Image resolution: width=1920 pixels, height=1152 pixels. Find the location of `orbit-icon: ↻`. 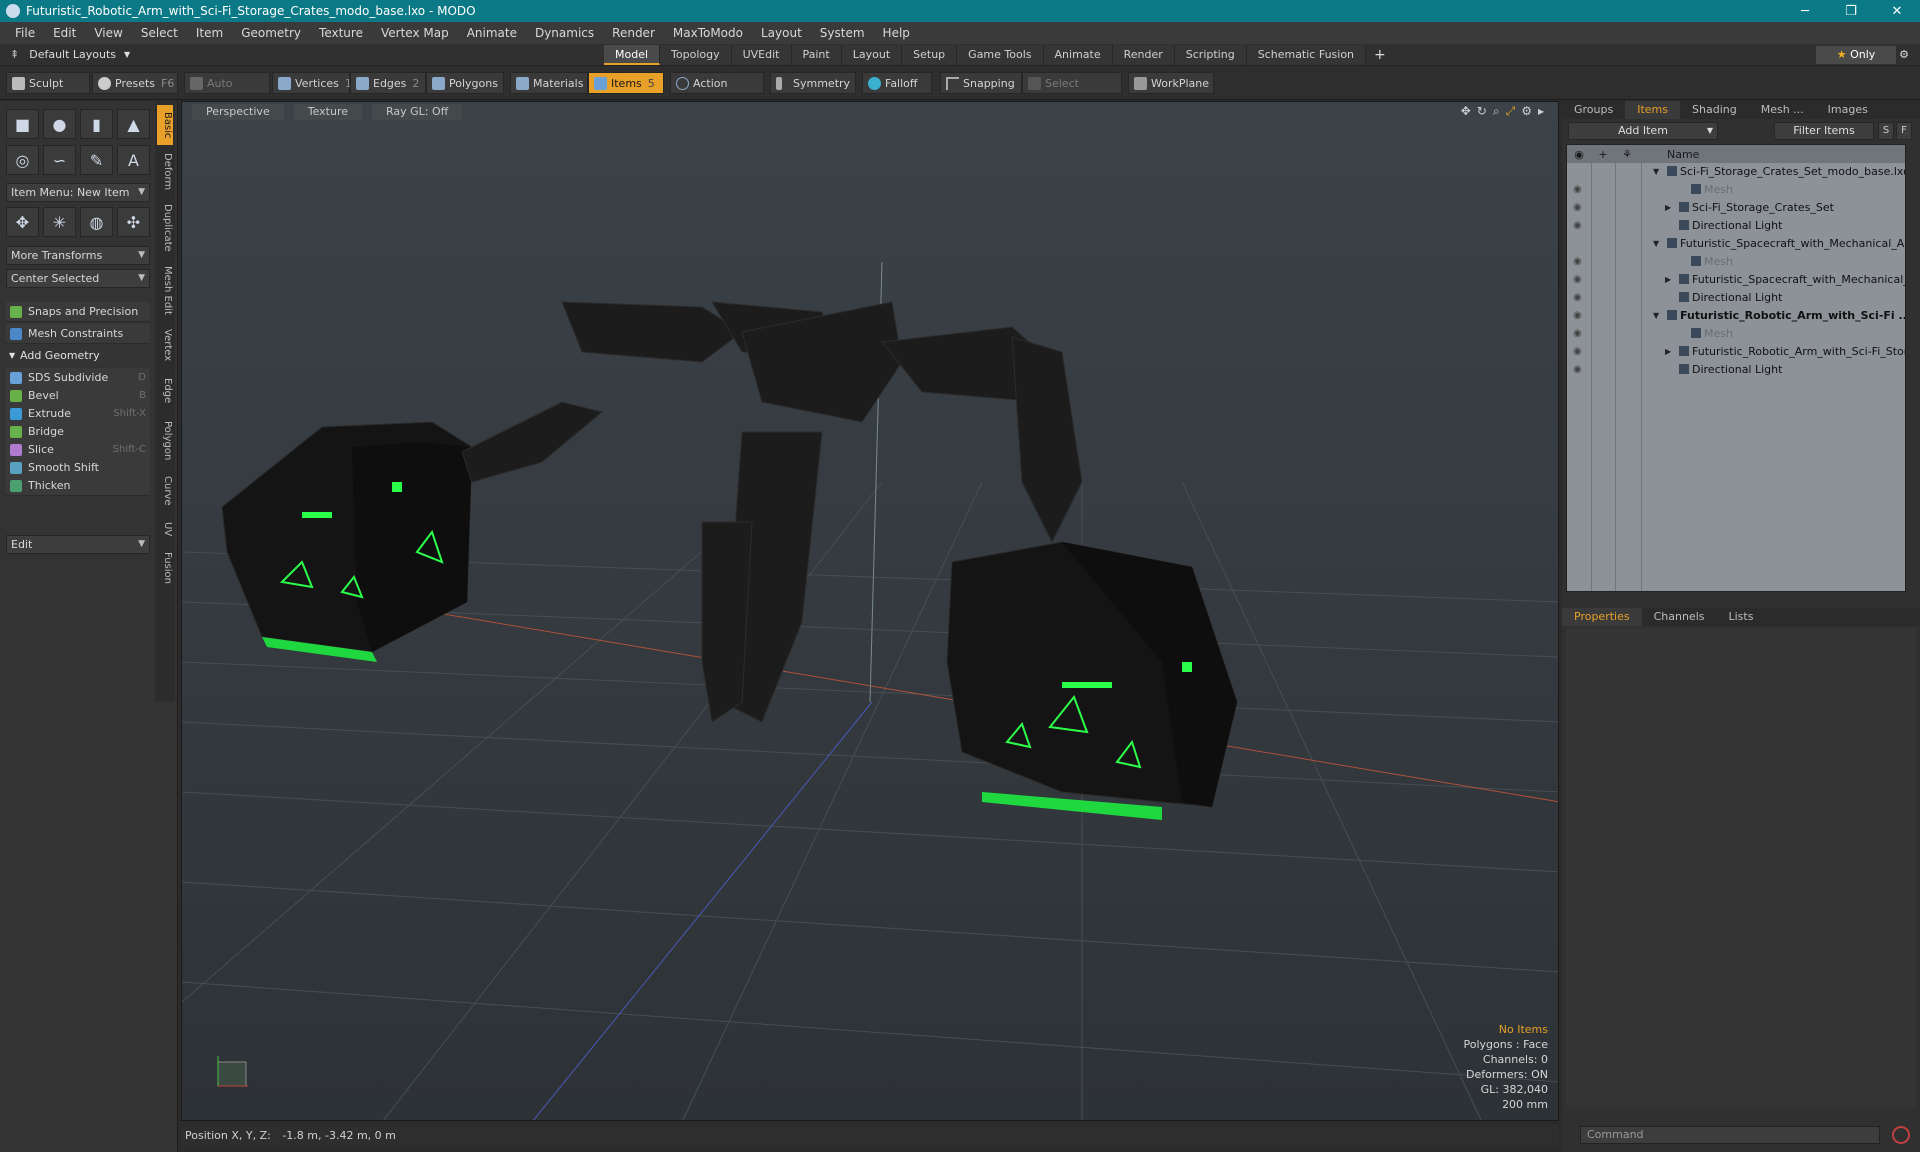

orbit-icon: ↻ is located at coordinates (1482, 111).